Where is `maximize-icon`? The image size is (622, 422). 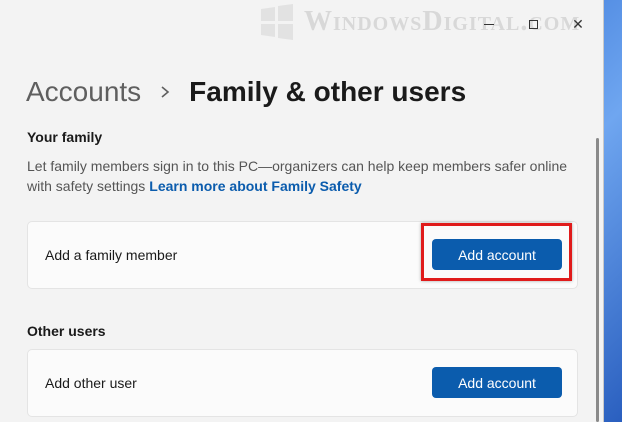 maximize-icon is located at coordinates (533, 24).